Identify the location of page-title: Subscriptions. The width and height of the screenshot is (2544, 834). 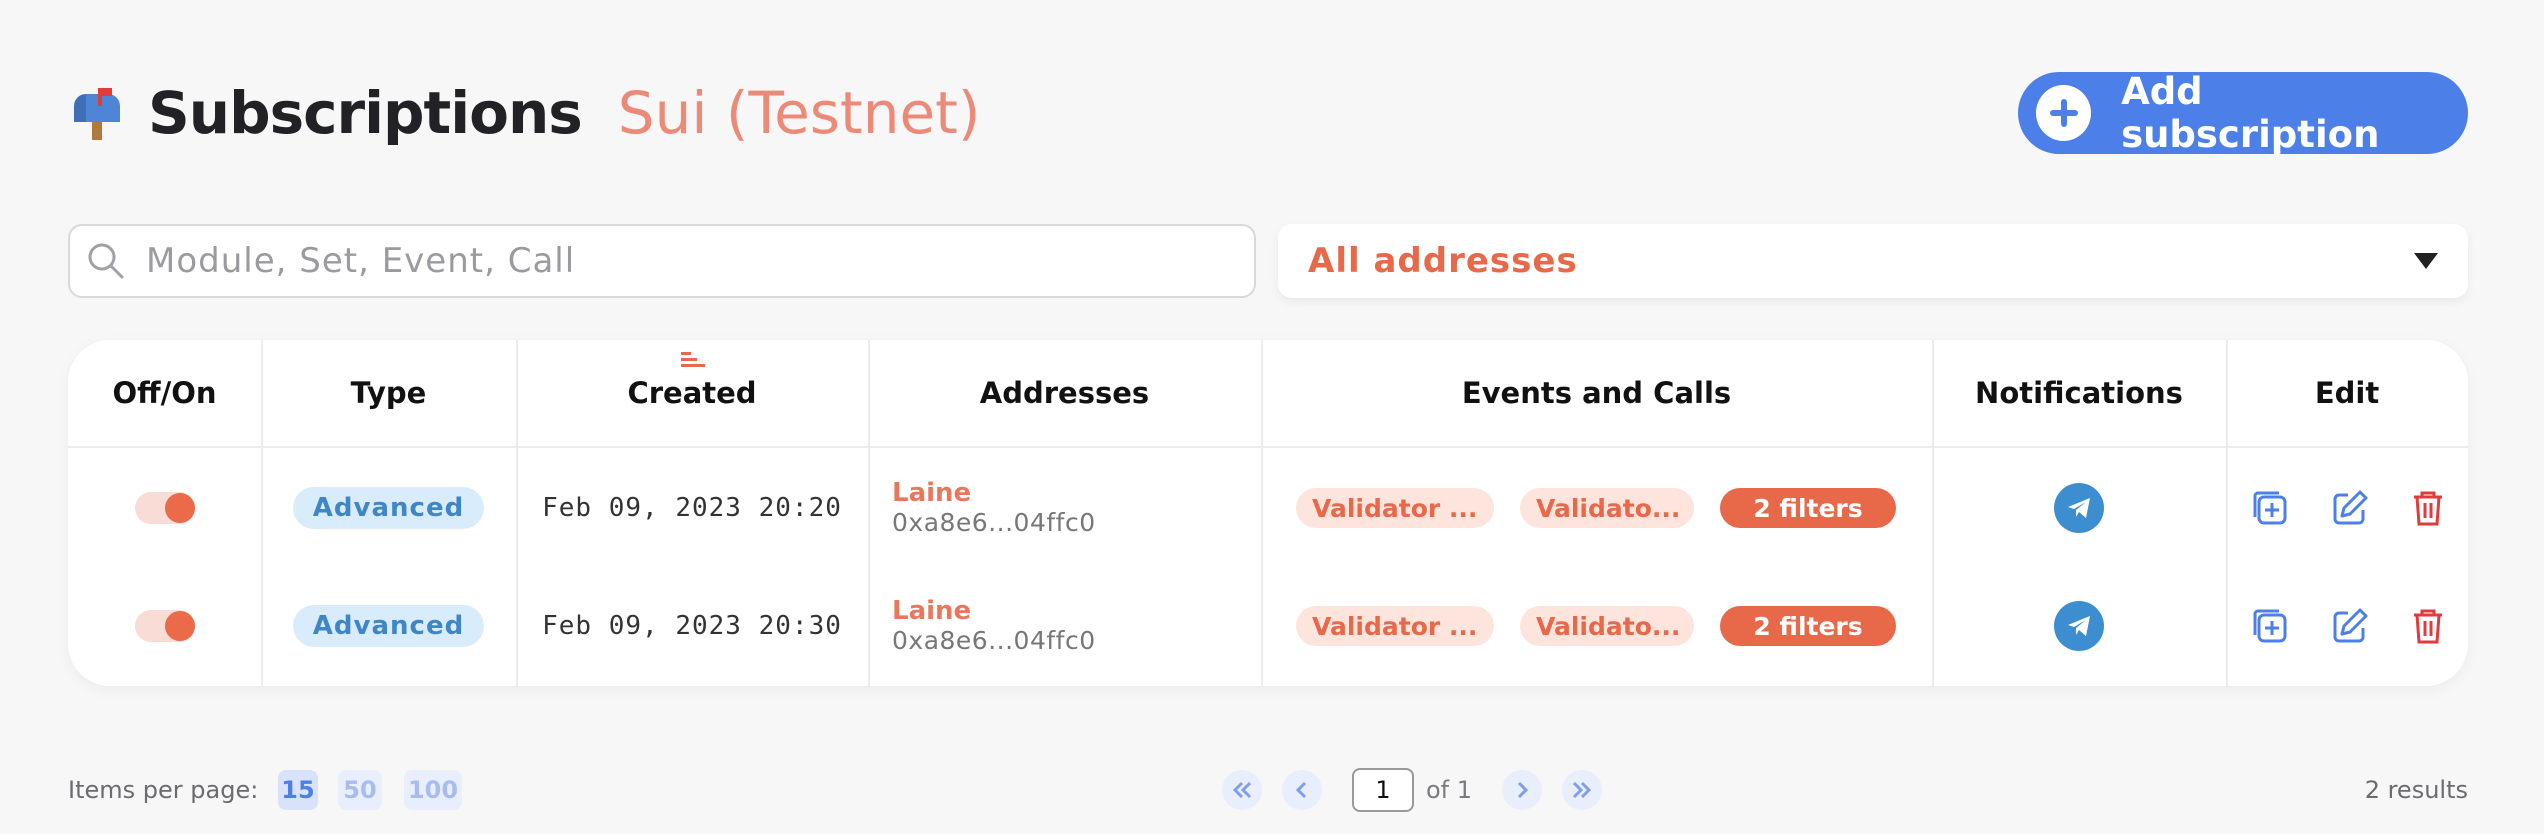
(365, 113).